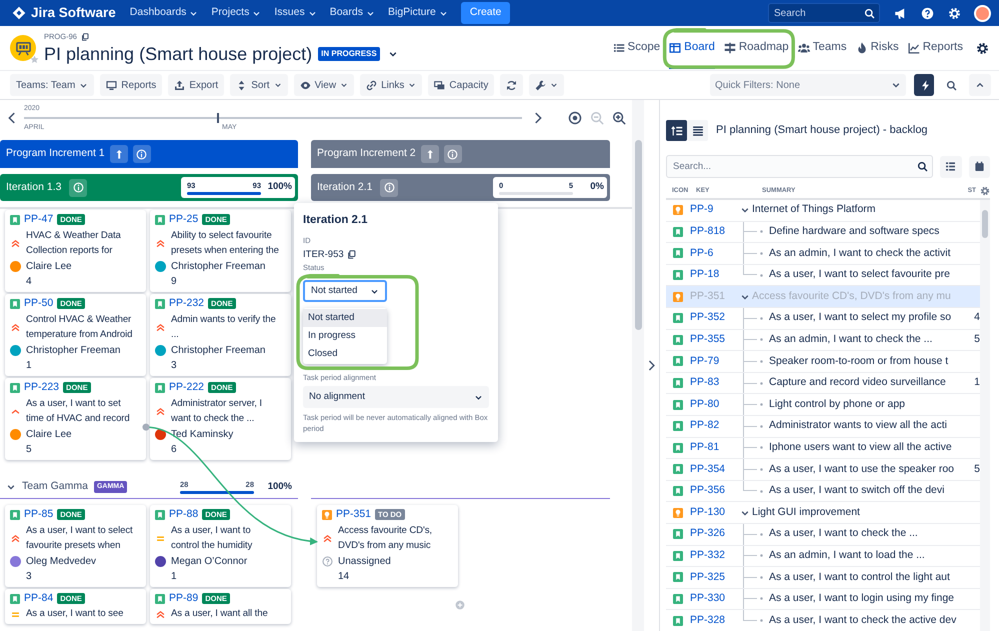 This screenshot has width=999, height=631. Describe the element at coordinates (715, 254) in the screenshot. I see `issue-key-link: PP-6` at that location.